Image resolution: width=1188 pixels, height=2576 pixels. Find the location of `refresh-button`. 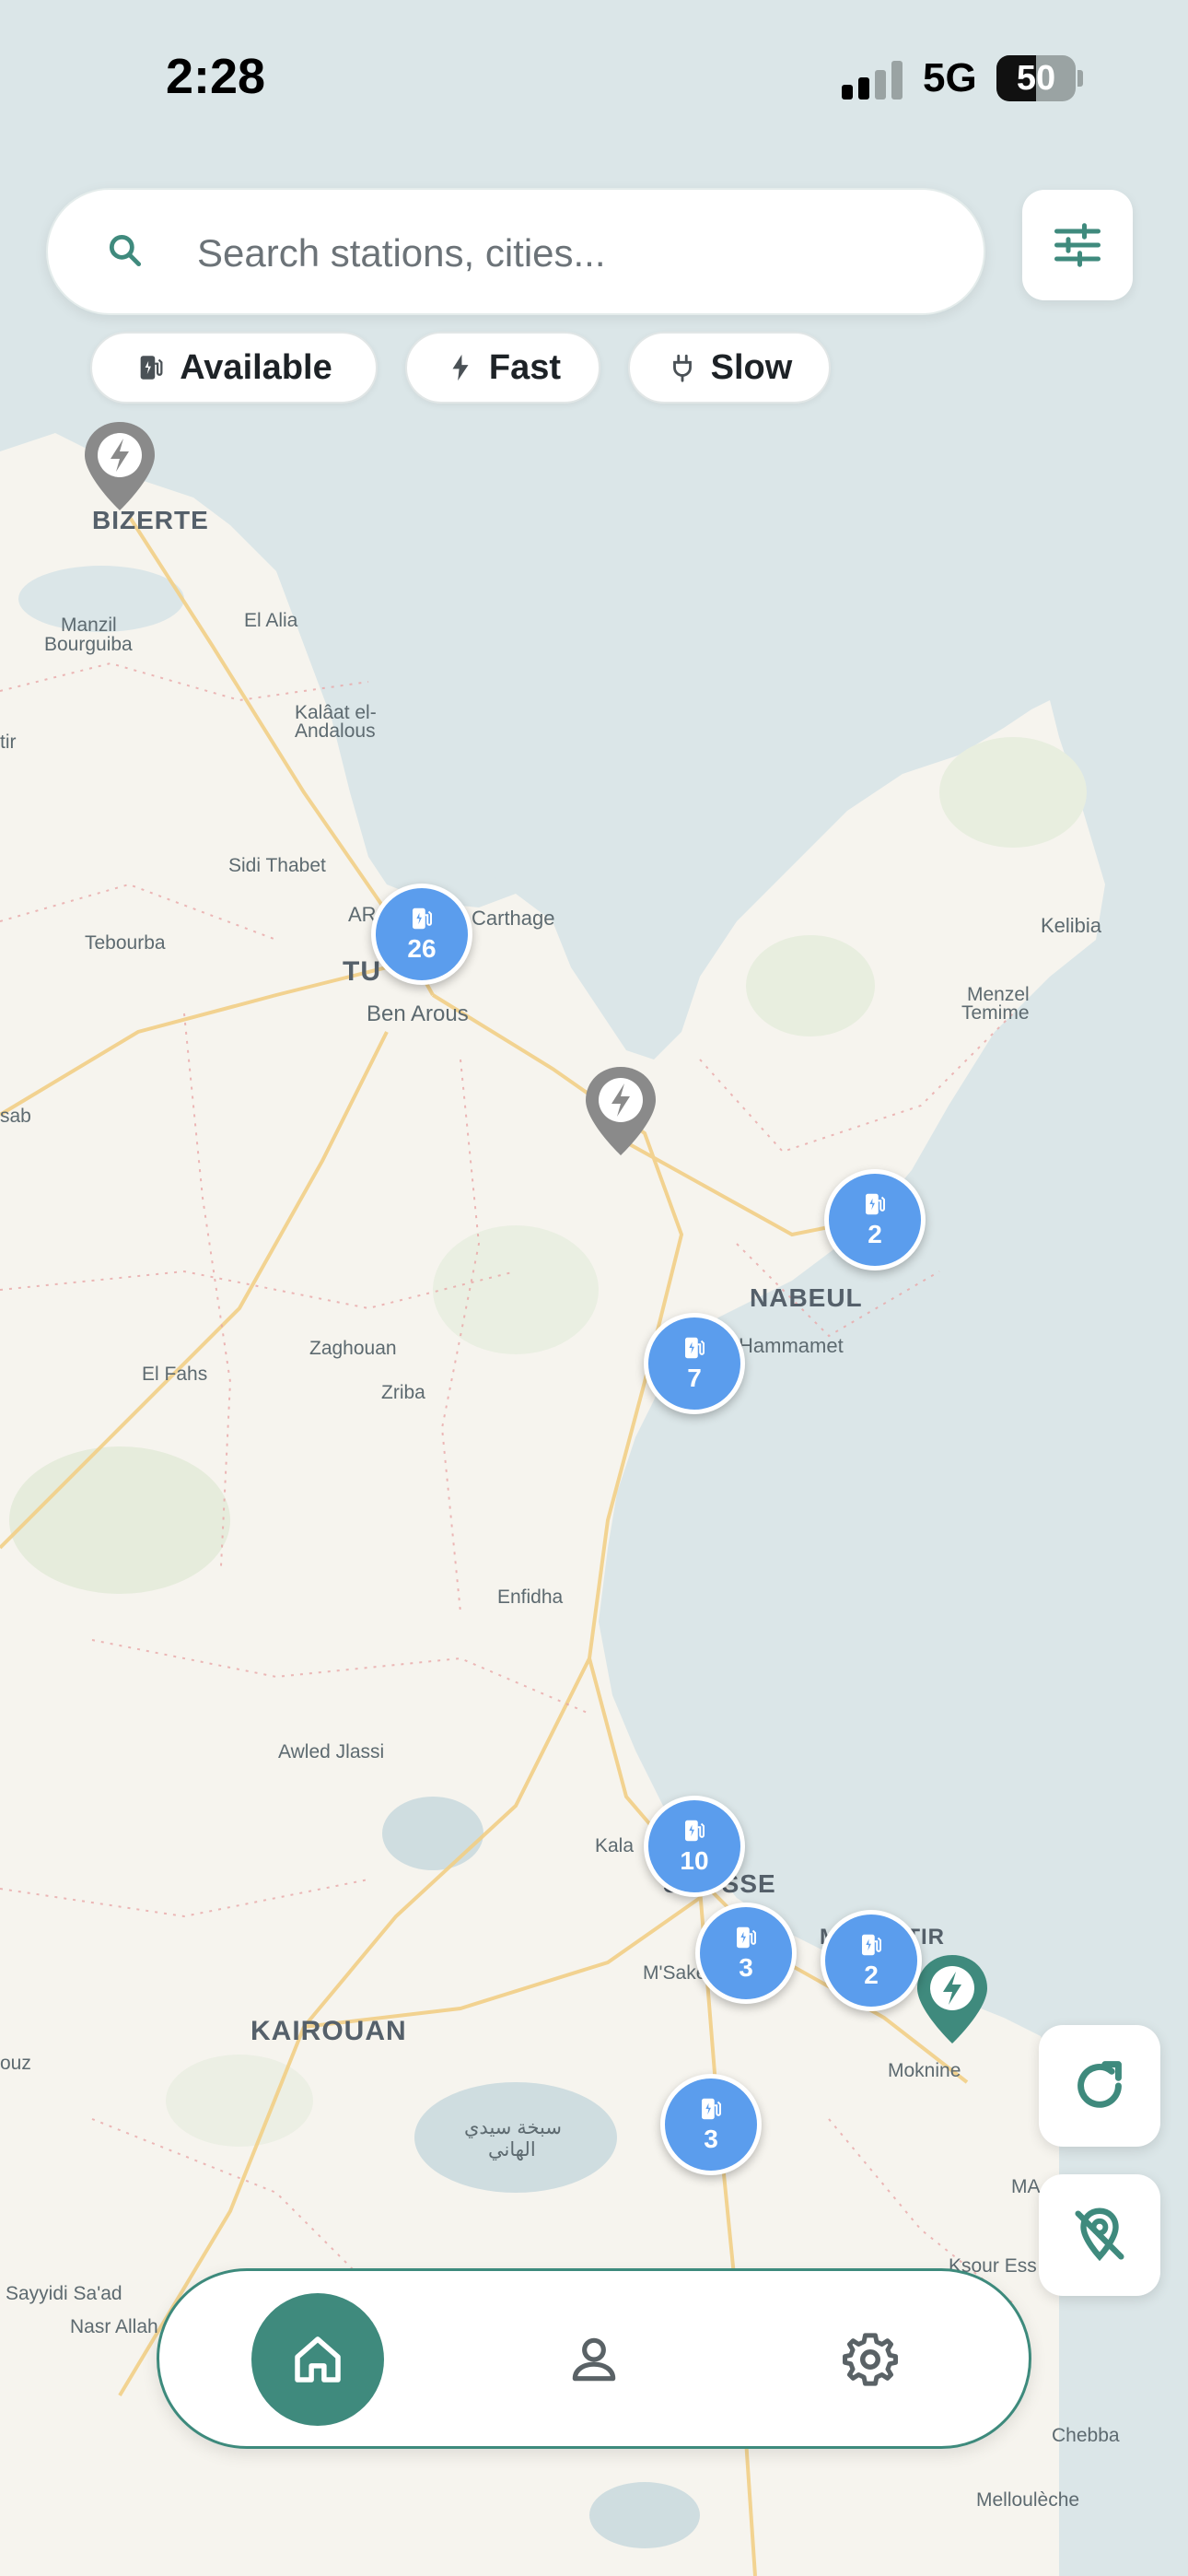

refresh-button is located at coordinates (1099, 2086).